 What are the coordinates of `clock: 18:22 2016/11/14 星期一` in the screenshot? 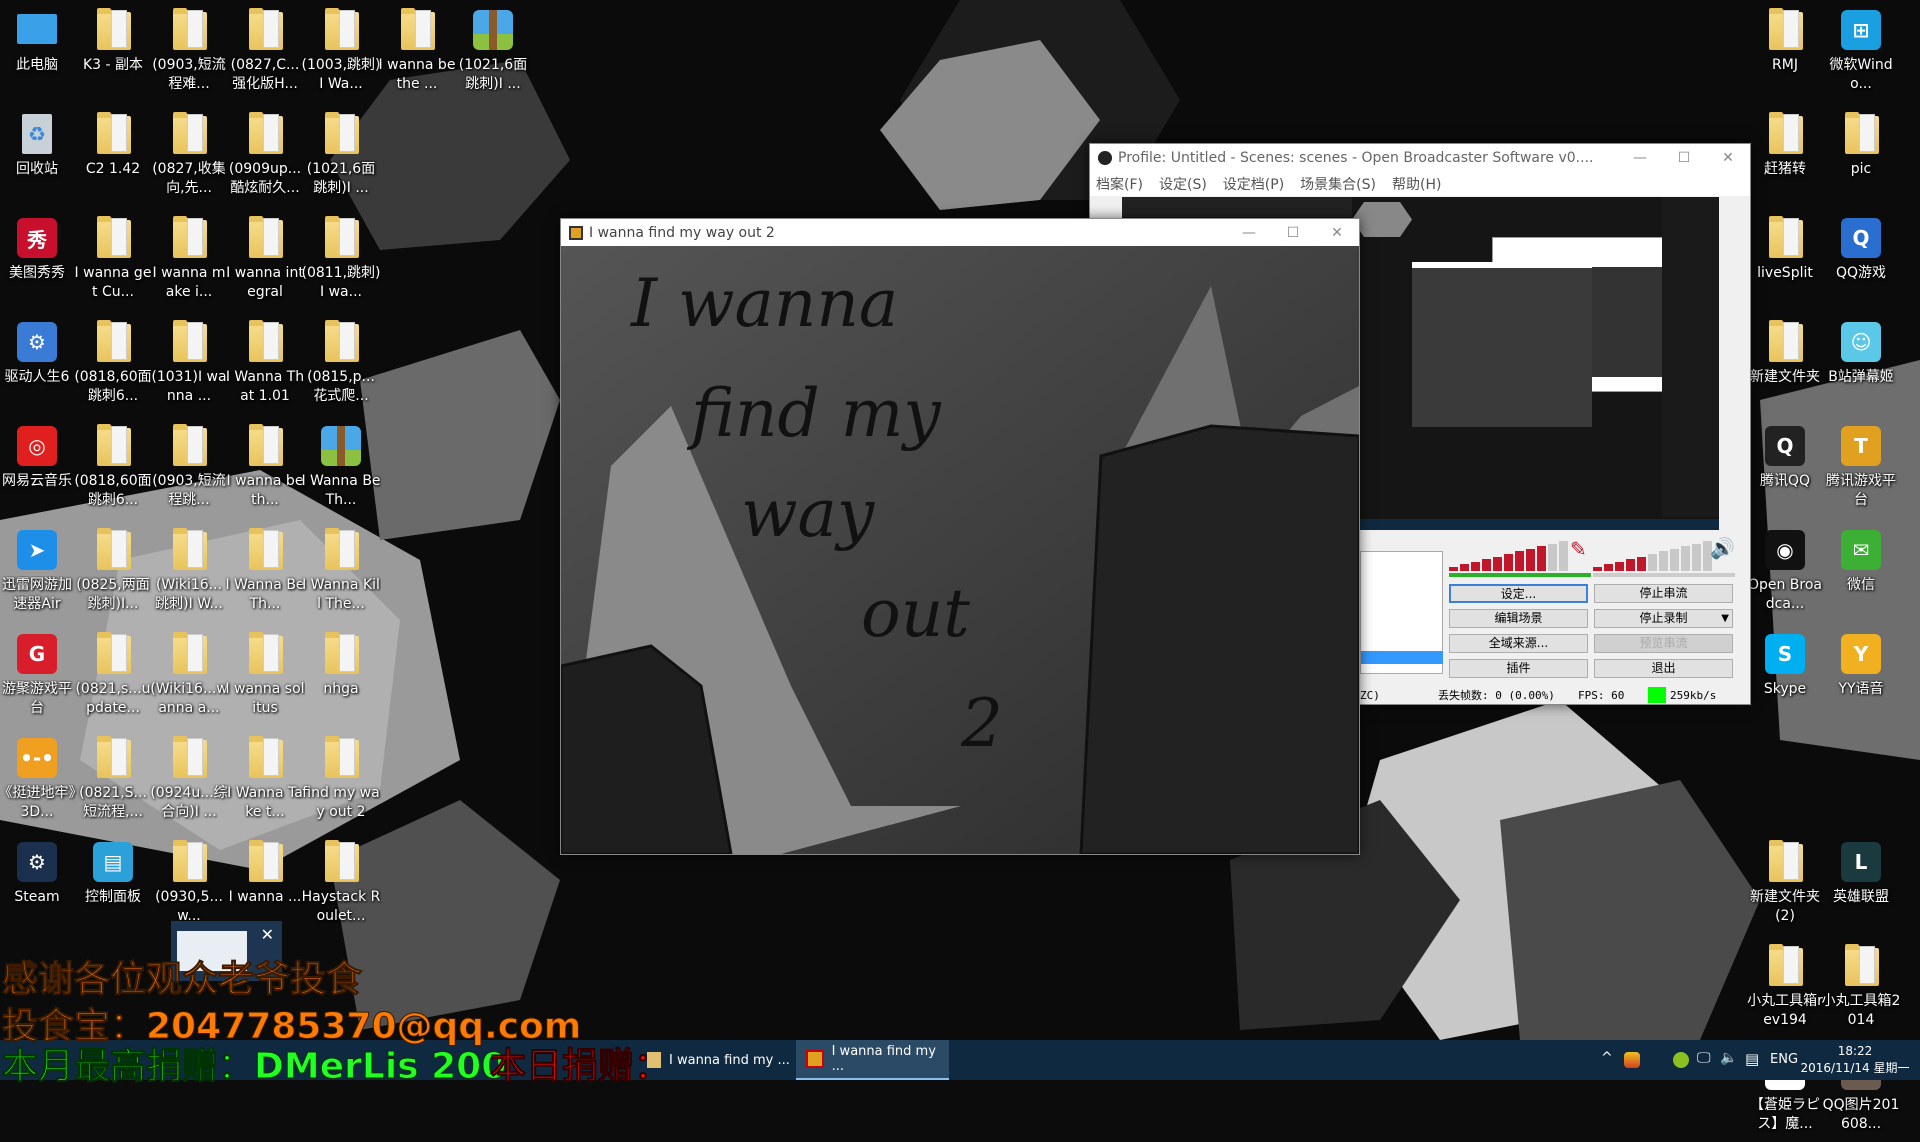 It's located at (1855, 1060).